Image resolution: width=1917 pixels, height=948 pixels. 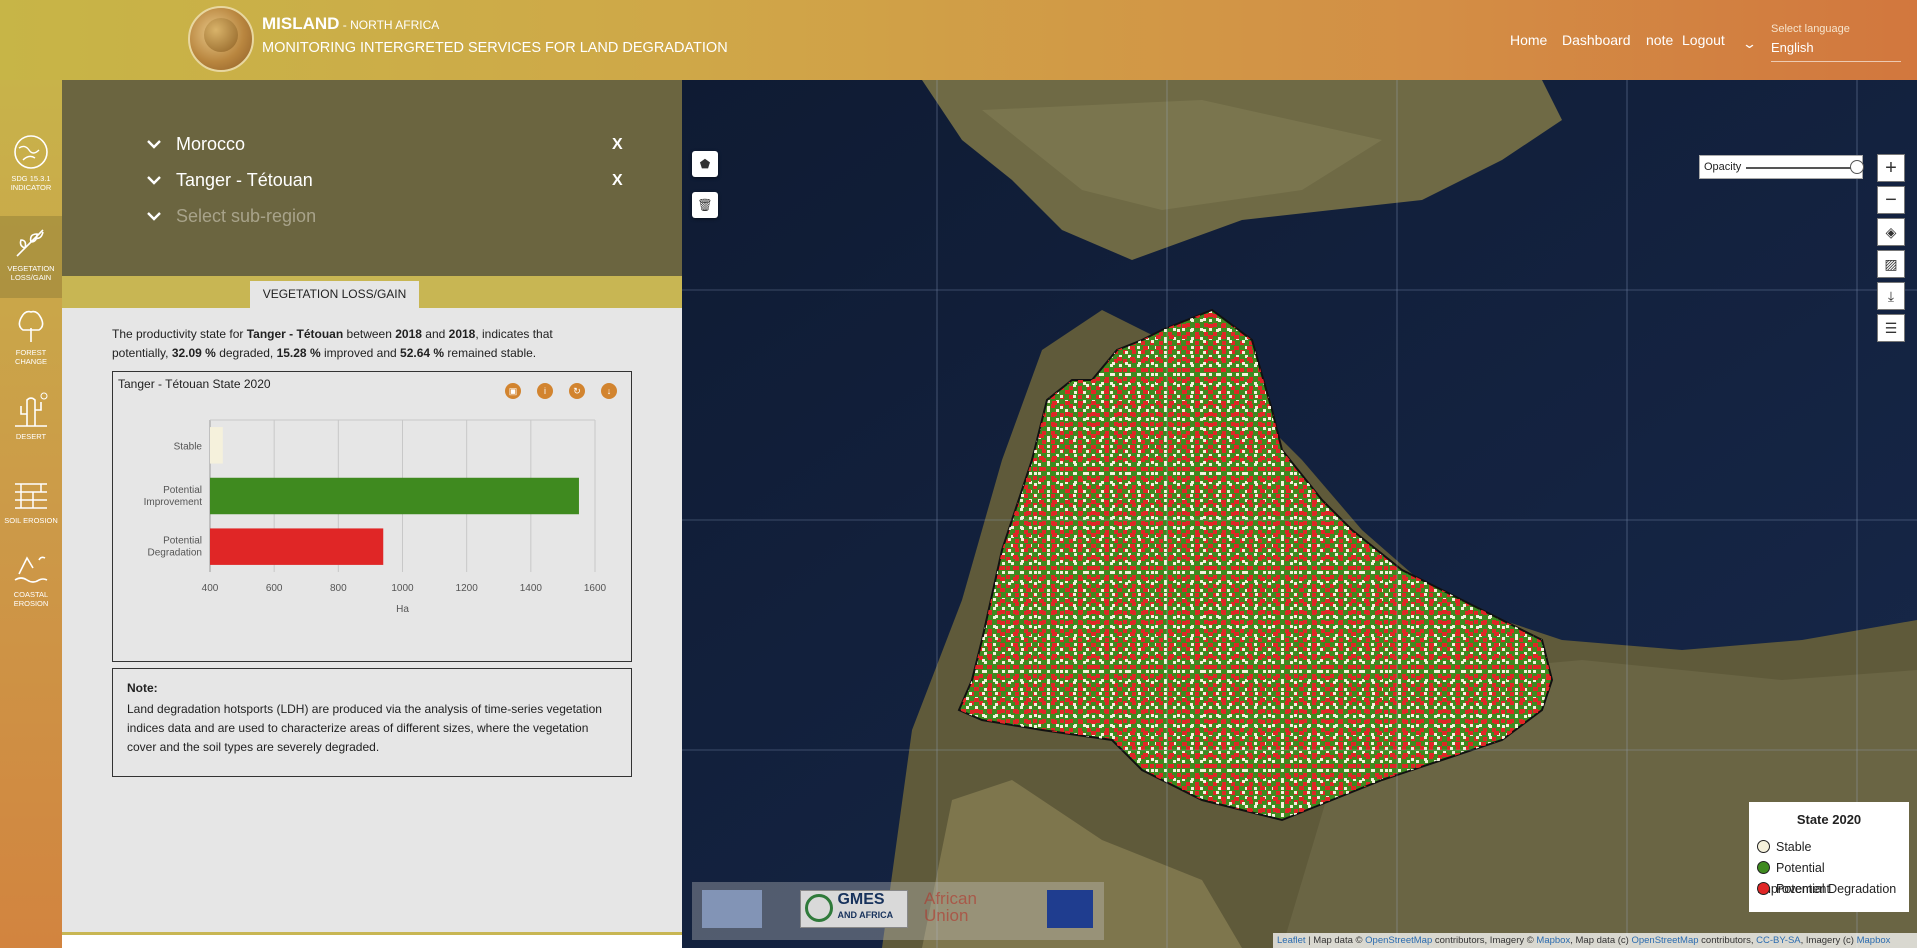 I want to click on tab-vegetation: VEGETATION LOSS/GAIN, so click(x=334, y=294).